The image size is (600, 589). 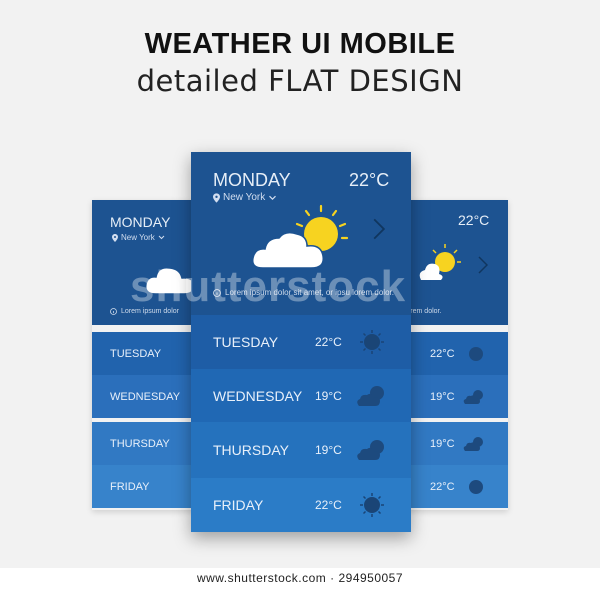 I want to click on next-day-chevron-icon, so click(x=379, y=229).